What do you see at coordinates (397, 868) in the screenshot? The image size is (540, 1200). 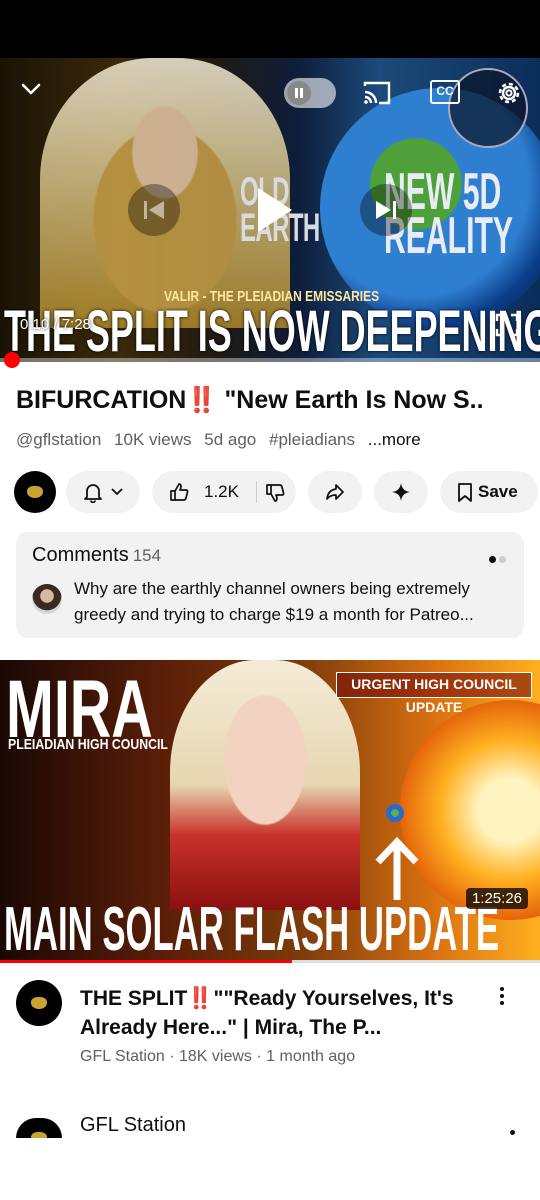 I see `arrow-up-icon` at bounding box center [397, 868].